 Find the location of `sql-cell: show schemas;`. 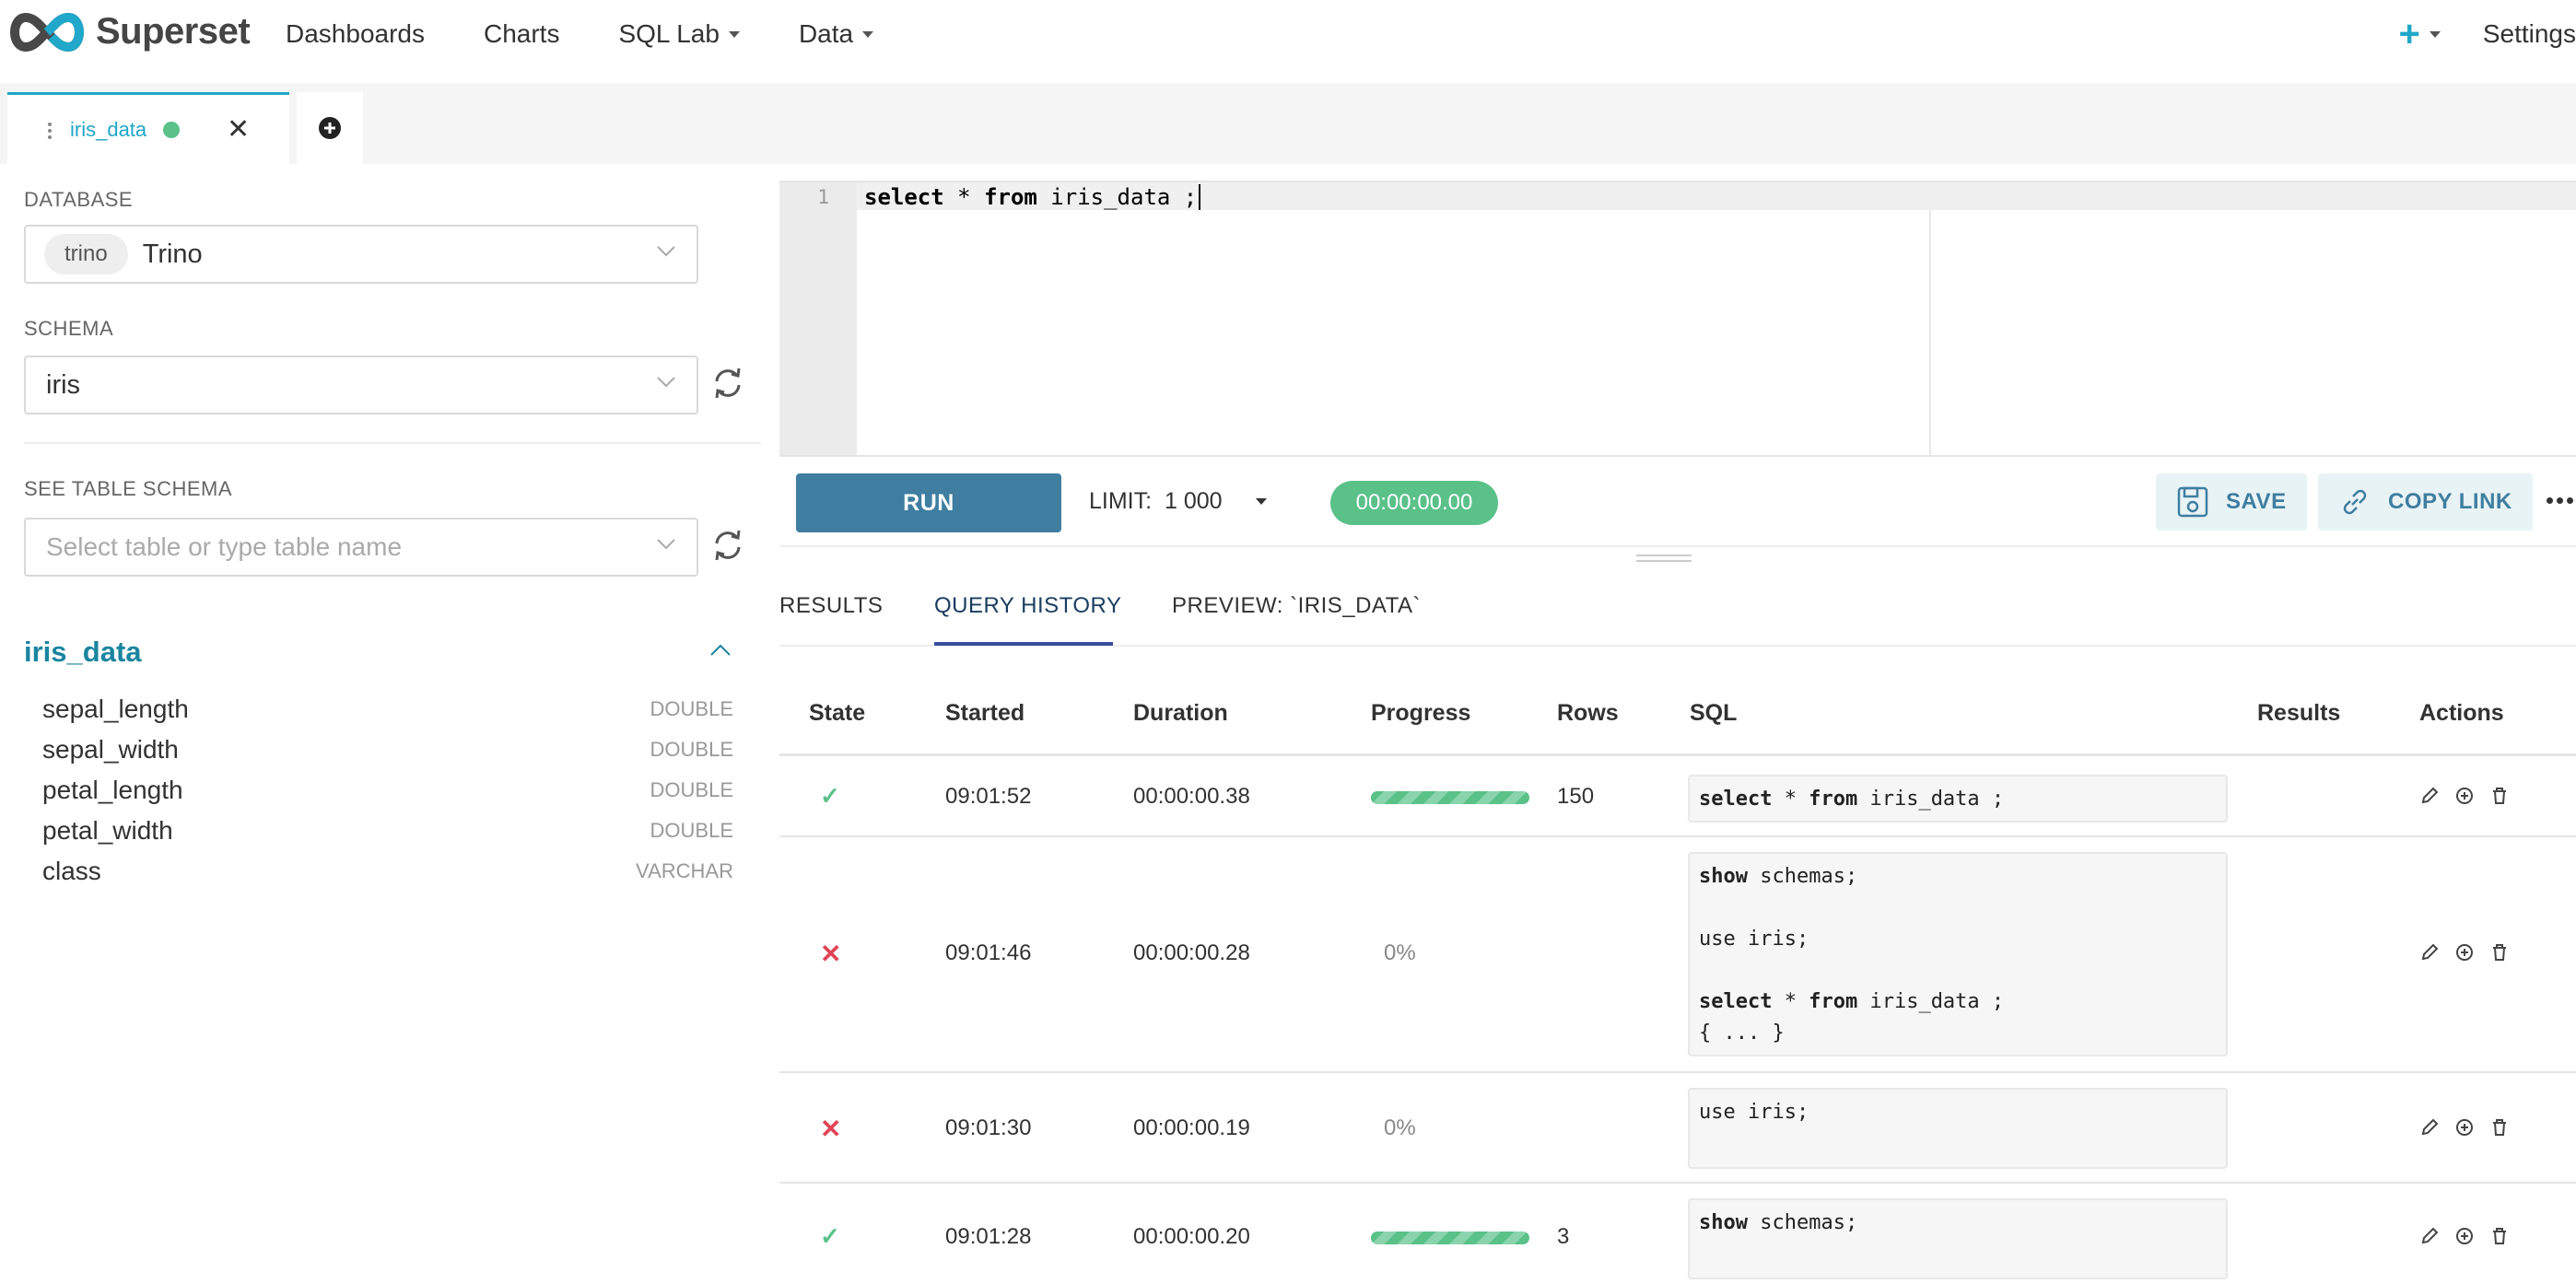

sql-cell: show schemas; is located at coordinates (1958, 1239).